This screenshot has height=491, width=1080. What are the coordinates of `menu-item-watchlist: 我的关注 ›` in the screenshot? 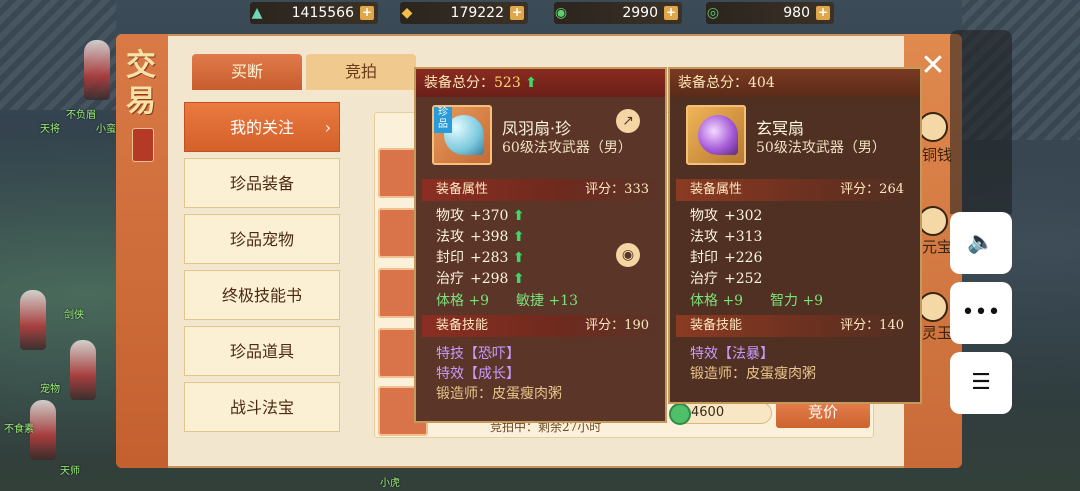 It's located at (262, 127).